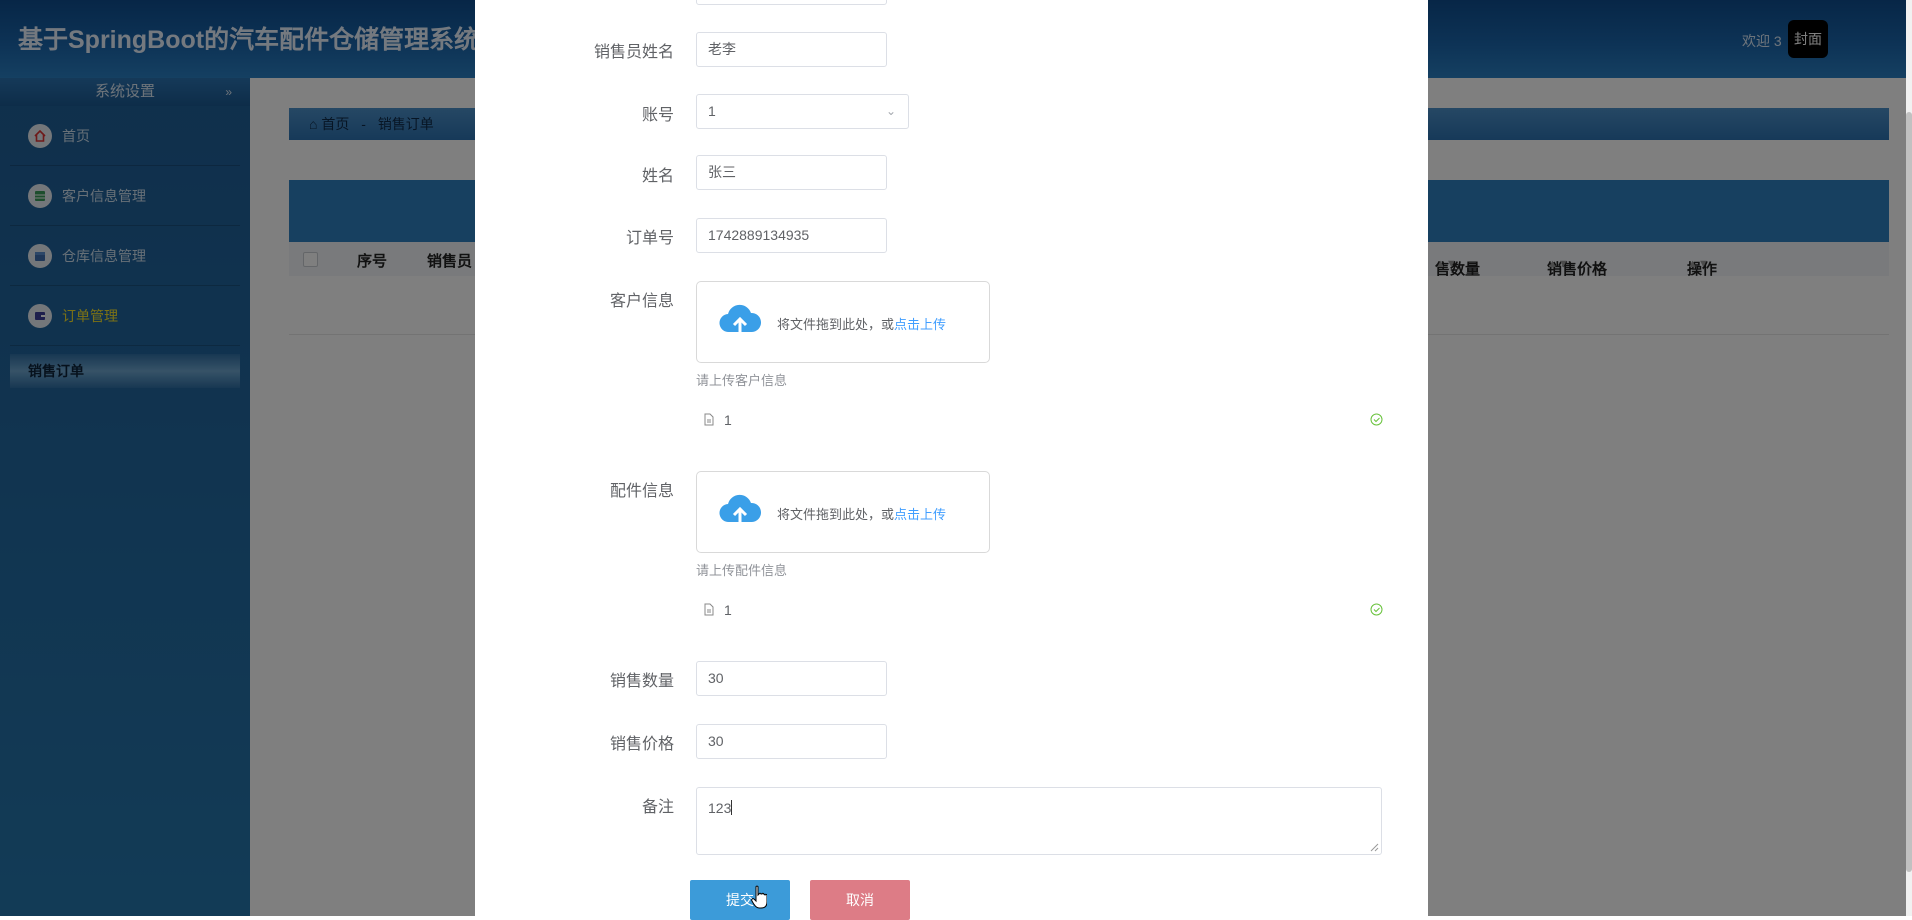 Image resolution: width=1912 pixels, height=920 pixels. What do you see at coordinates (860, 900) in the screenshot?
I see `cancel-button: 取消` at bounding box center [860, 900].